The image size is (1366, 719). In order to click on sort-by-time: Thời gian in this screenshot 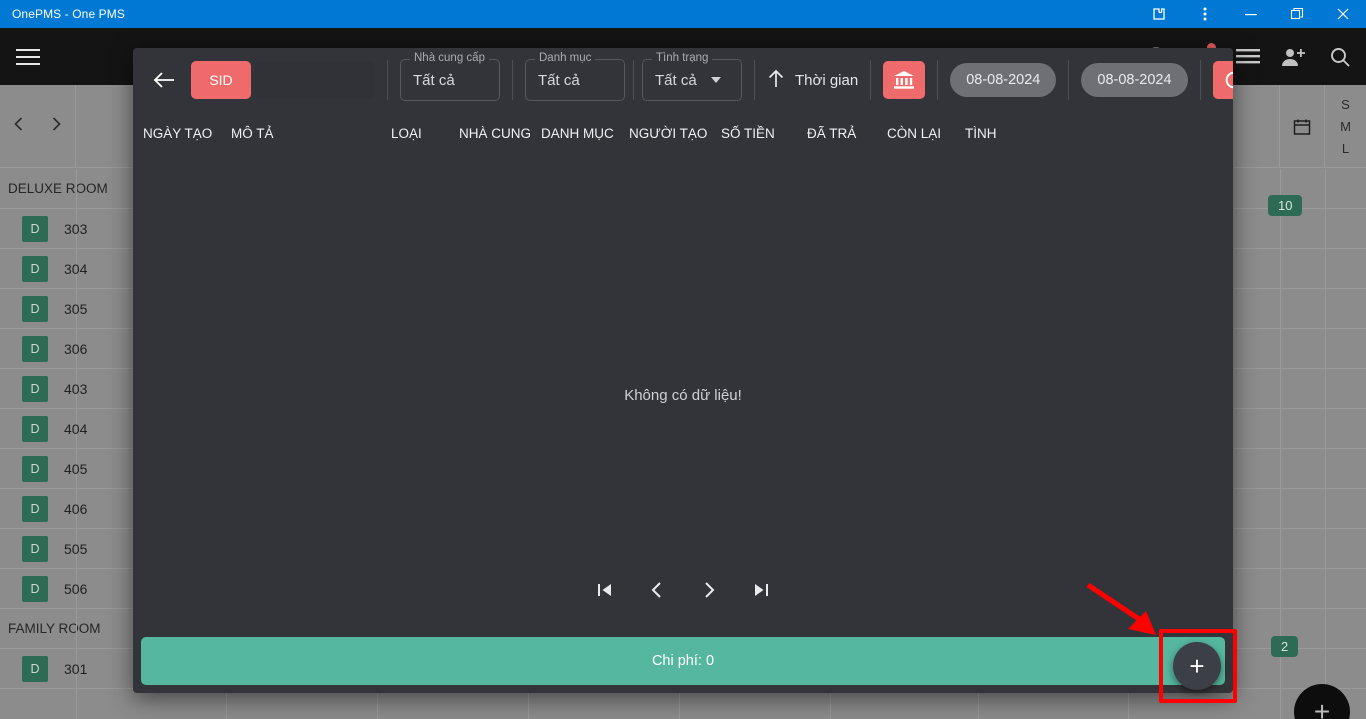, I will do `click(812, 80)`.